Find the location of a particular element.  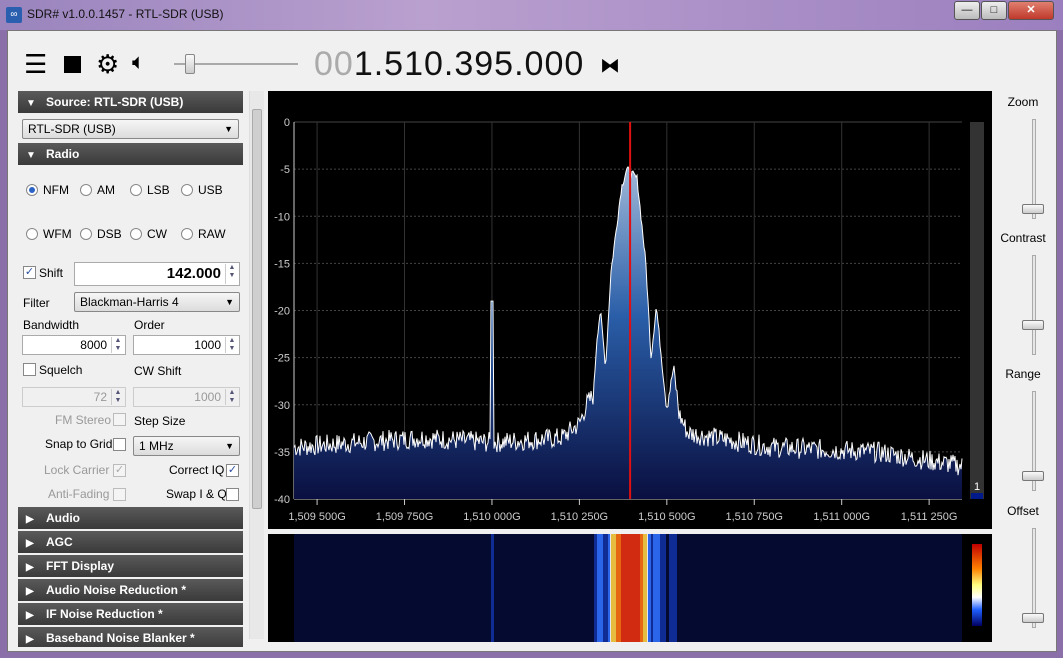

device-select: RTL-SDR (USB) is located at coordinates (130, 129).